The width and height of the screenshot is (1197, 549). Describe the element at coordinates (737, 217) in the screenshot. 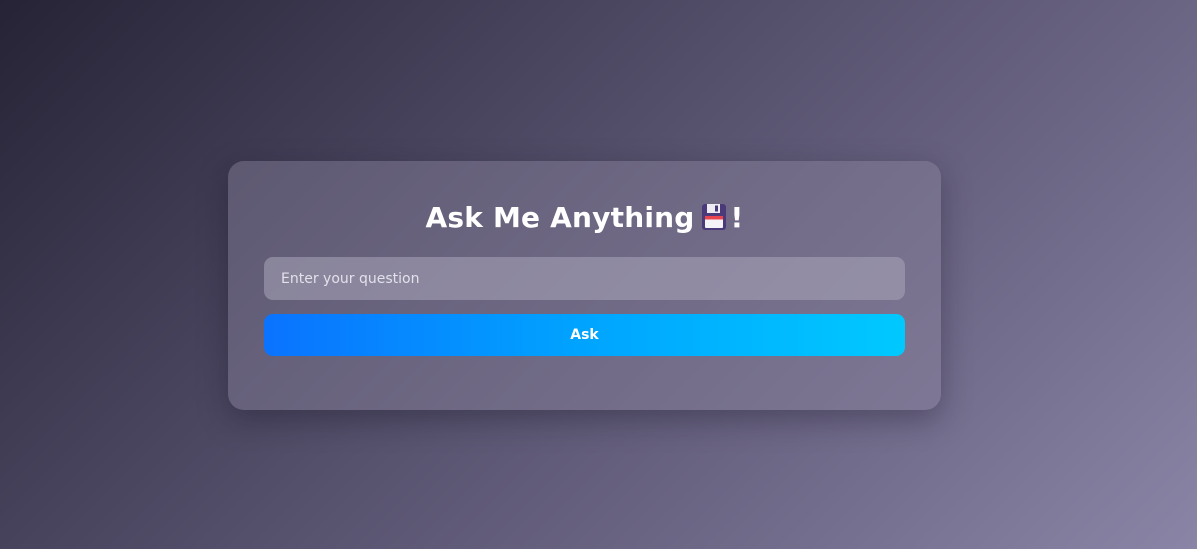

I see `page-title-suffix: !` at that location.